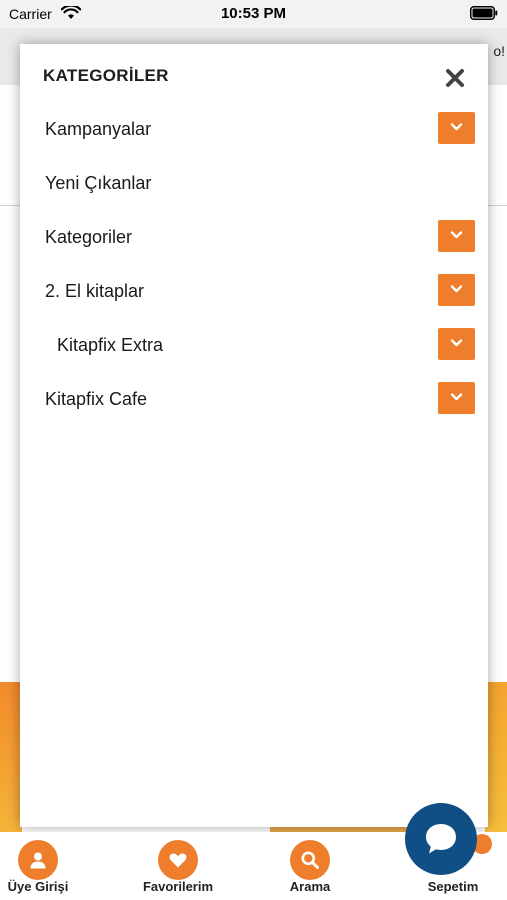 This screenshot has width=507, height=900. I want to click on chat-bubble-icon, so click(441, 839).